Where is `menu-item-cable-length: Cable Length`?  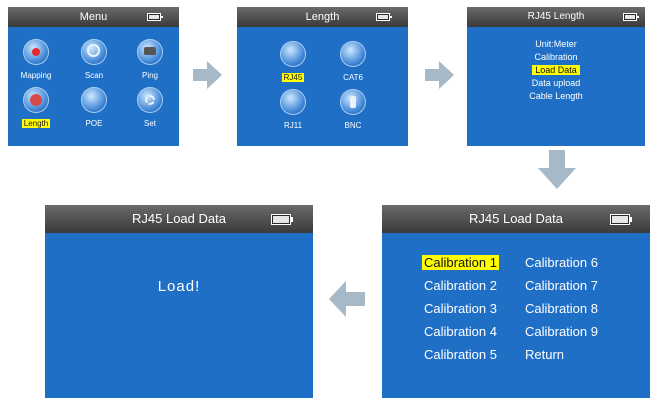
menu-item-cable-length: Cable Length is located at coordinates (556, 96).